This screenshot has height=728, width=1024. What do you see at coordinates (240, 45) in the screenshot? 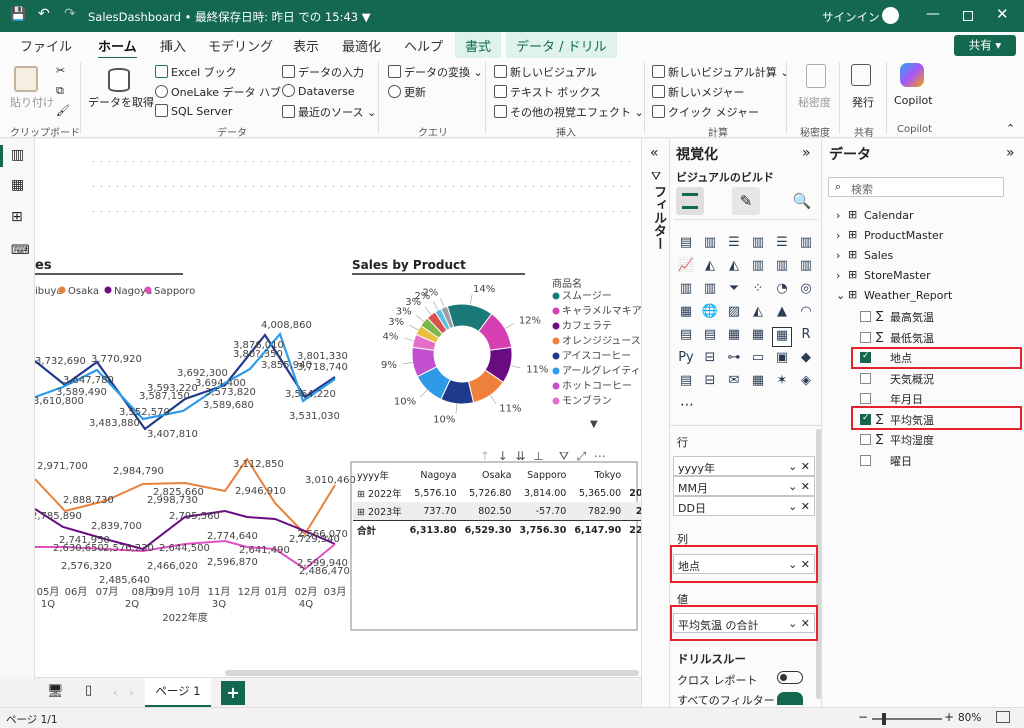
I see `tab-modeling: モデリング` at bounding box center [240, 45].